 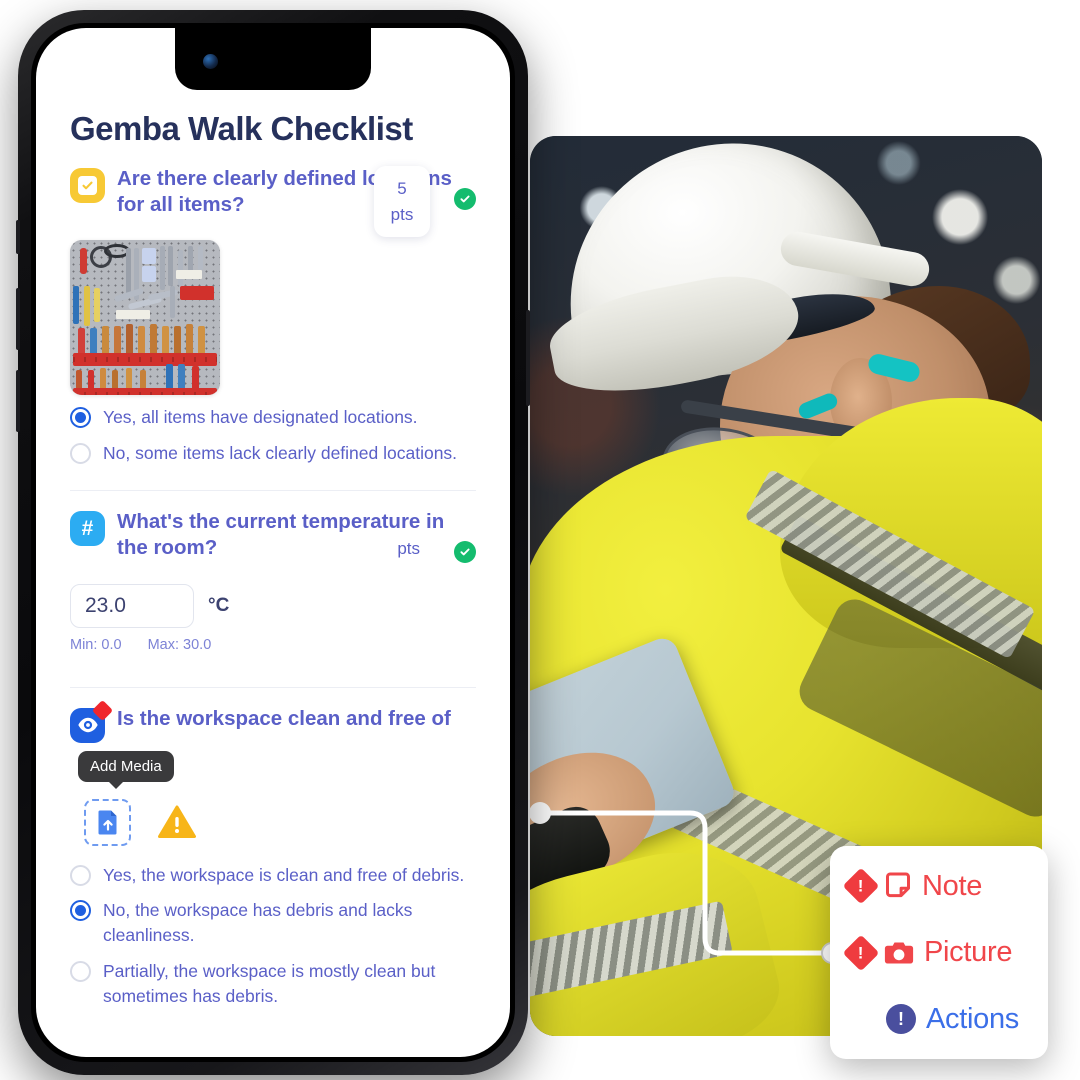 What do you see at coordinates (952, 885) in the screenshot?
I see `action-menu-label-note: Note` at bounding box center [952, 885].